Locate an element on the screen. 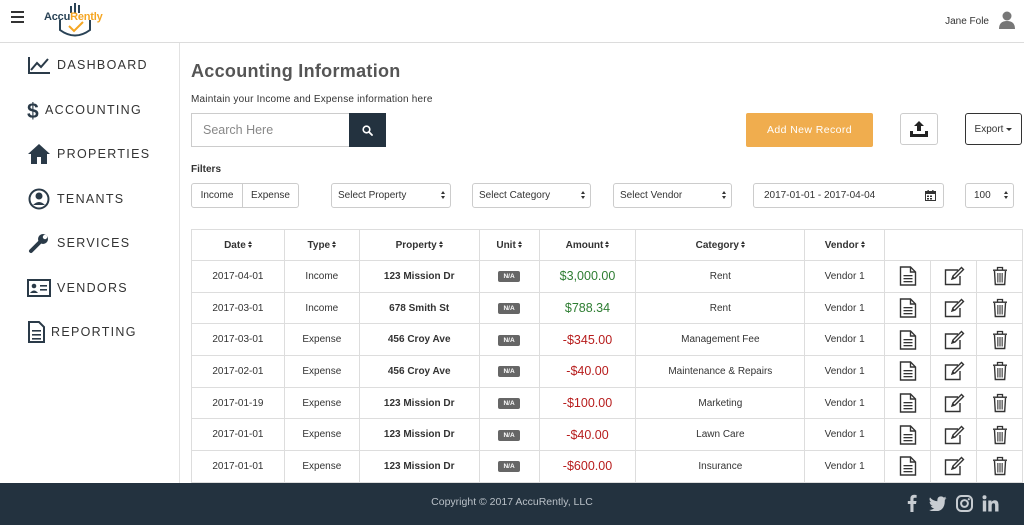  add-new-record-button: Add New Record is located at coordinates (809, 130).